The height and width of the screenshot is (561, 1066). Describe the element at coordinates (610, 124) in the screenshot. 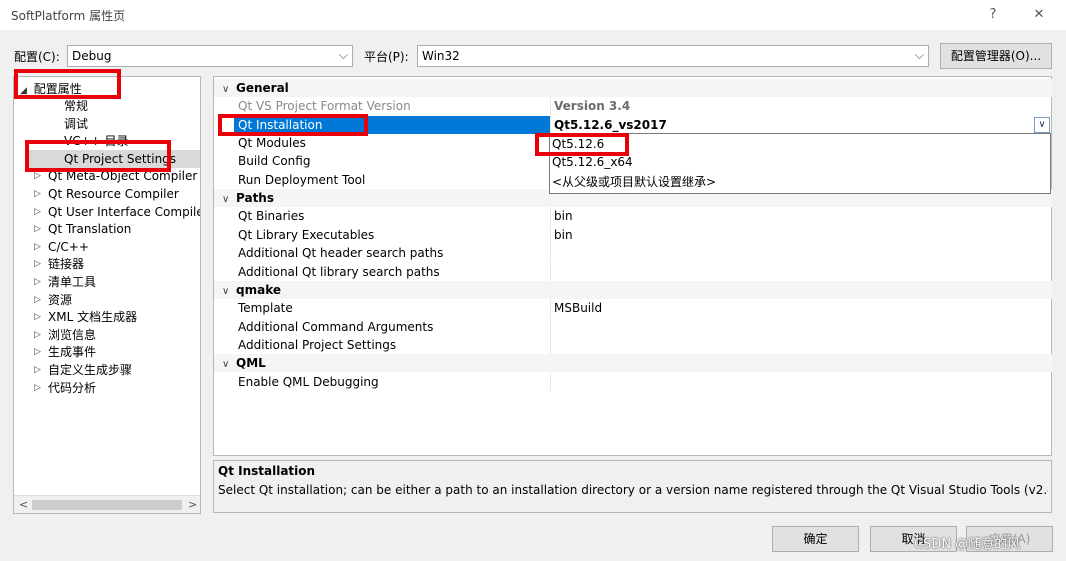

I see `property-value: Qt5.12.6_vs2017` at that location.